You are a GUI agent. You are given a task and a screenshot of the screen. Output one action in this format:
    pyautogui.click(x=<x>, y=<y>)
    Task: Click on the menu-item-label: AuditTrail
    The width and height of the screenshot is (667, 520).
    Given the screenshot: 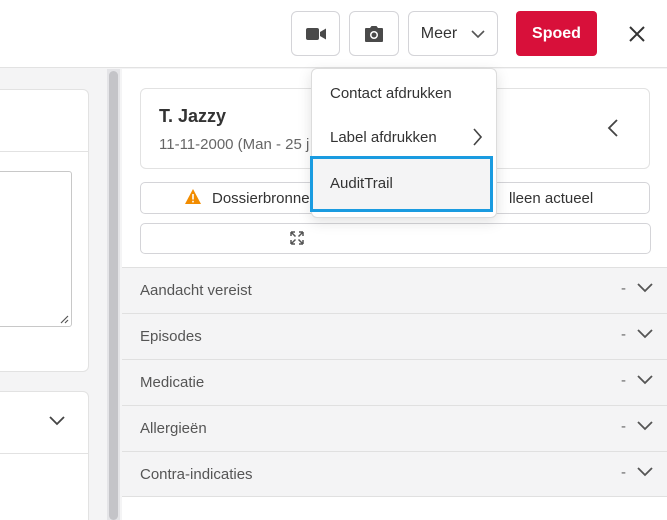 What is the action you would take?
    pyautogui.click(x=361, y=183)
    